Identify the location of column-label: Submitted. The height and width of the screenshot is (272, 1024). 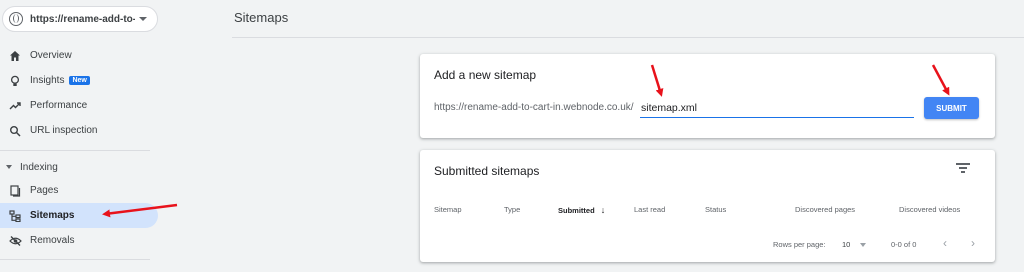
(576, 210).